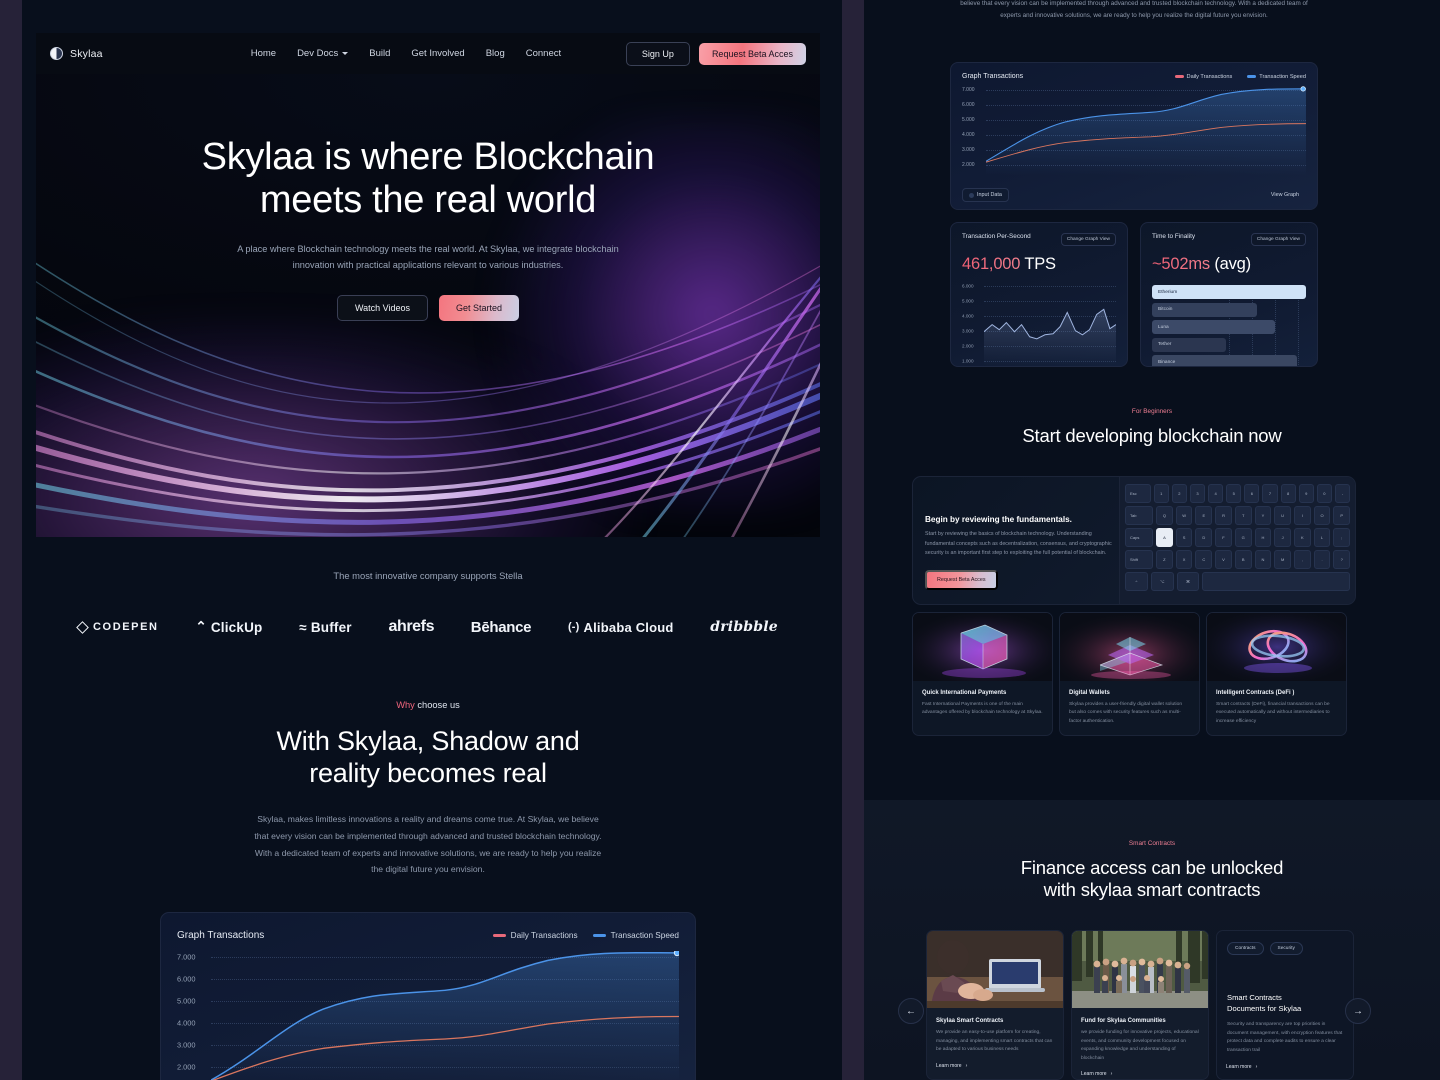  Describe the element at coordinates (1164, 515) in the screenshot. I see `key-q: Q` at that location.